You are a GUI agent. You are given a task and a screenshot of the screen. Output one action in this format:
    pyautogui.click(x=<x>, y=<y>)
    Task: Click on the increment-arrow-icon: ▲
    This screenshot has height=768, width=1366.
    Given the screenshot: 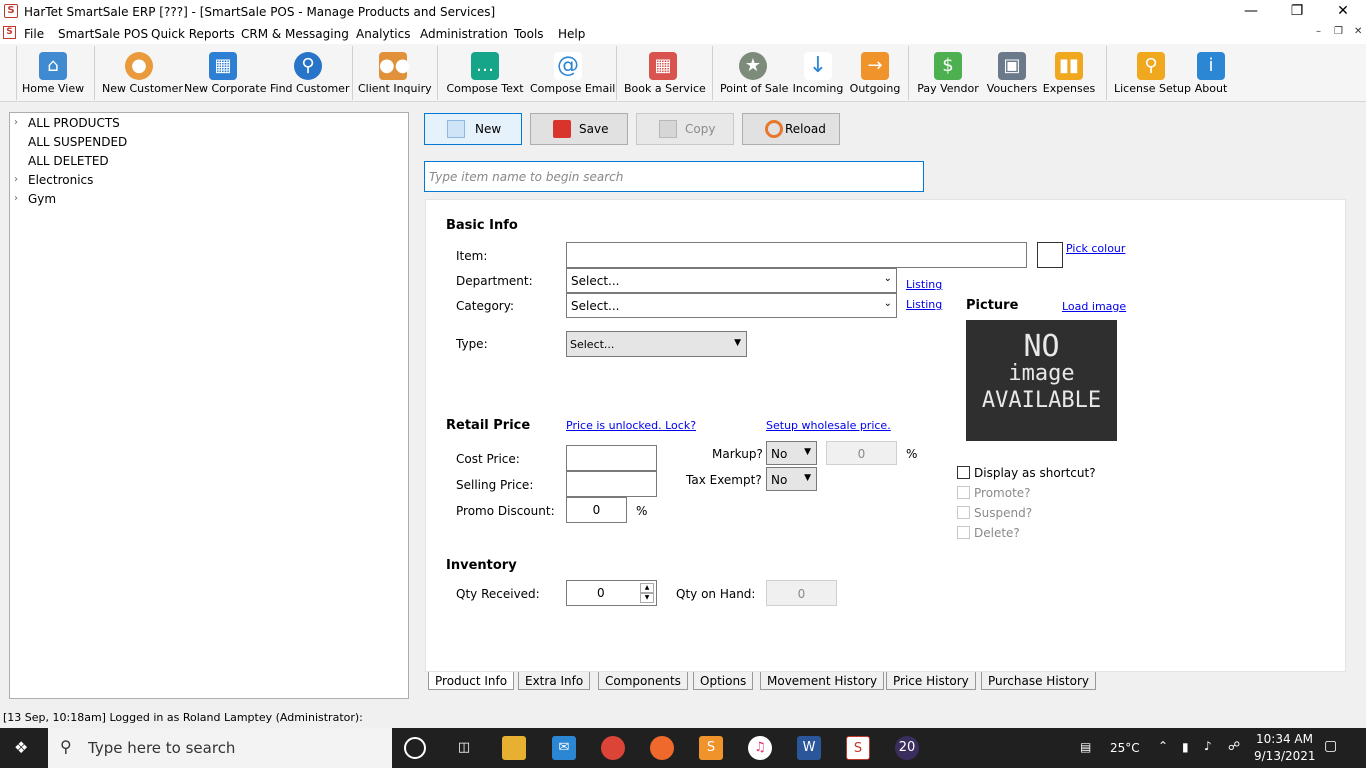 What is the action you would take?
    pyautogui.click(x=647, y=588)
    